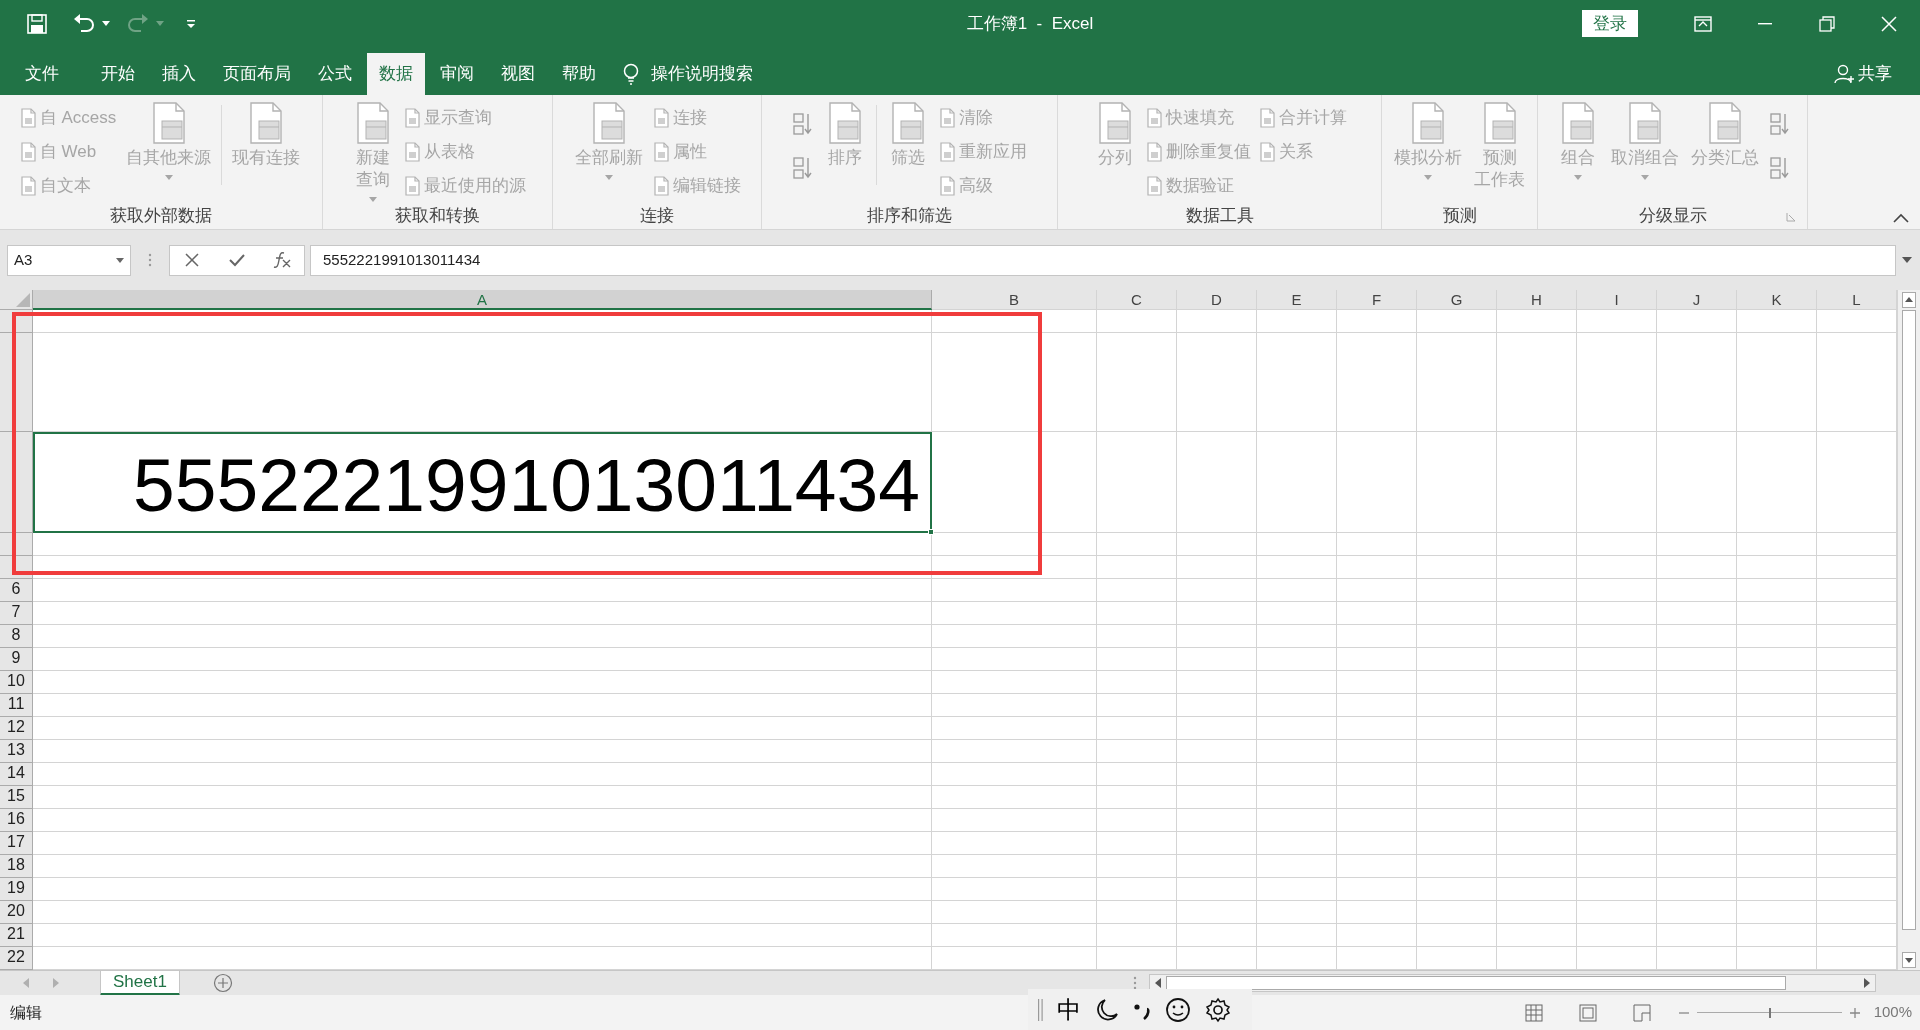 The image size is (1920, 1030). Describe the element at coordinates (1137, 300) in the screenshot. I see `column-header: C` at that location.